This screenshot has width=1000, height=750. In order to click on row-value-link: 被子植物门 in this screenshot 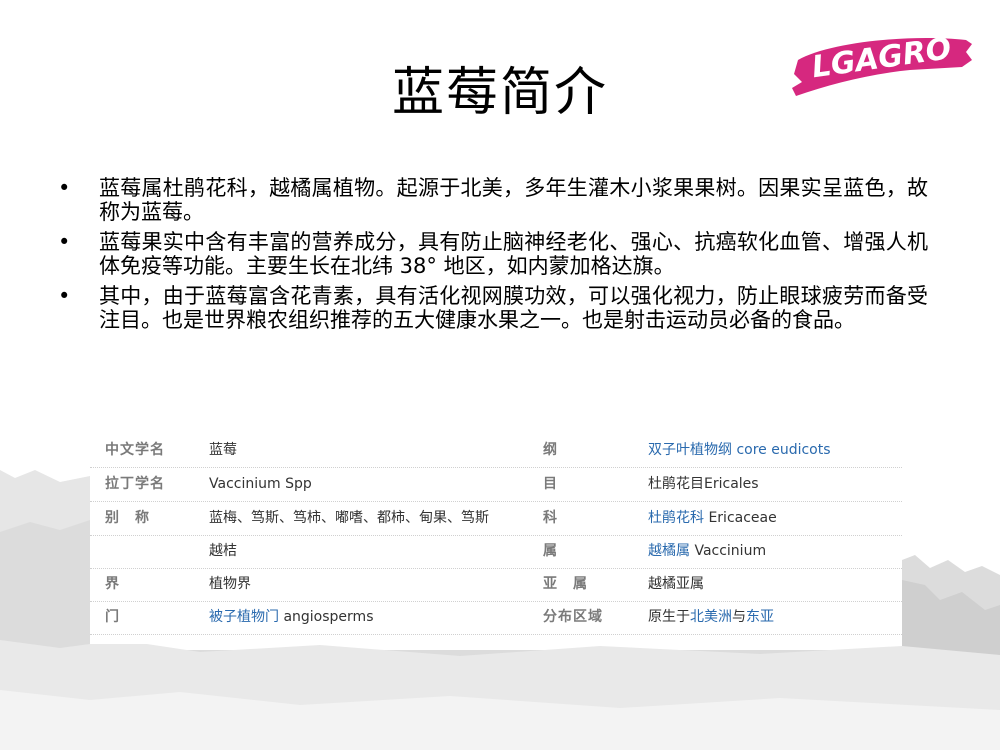, I will do `click(244, 617)`.